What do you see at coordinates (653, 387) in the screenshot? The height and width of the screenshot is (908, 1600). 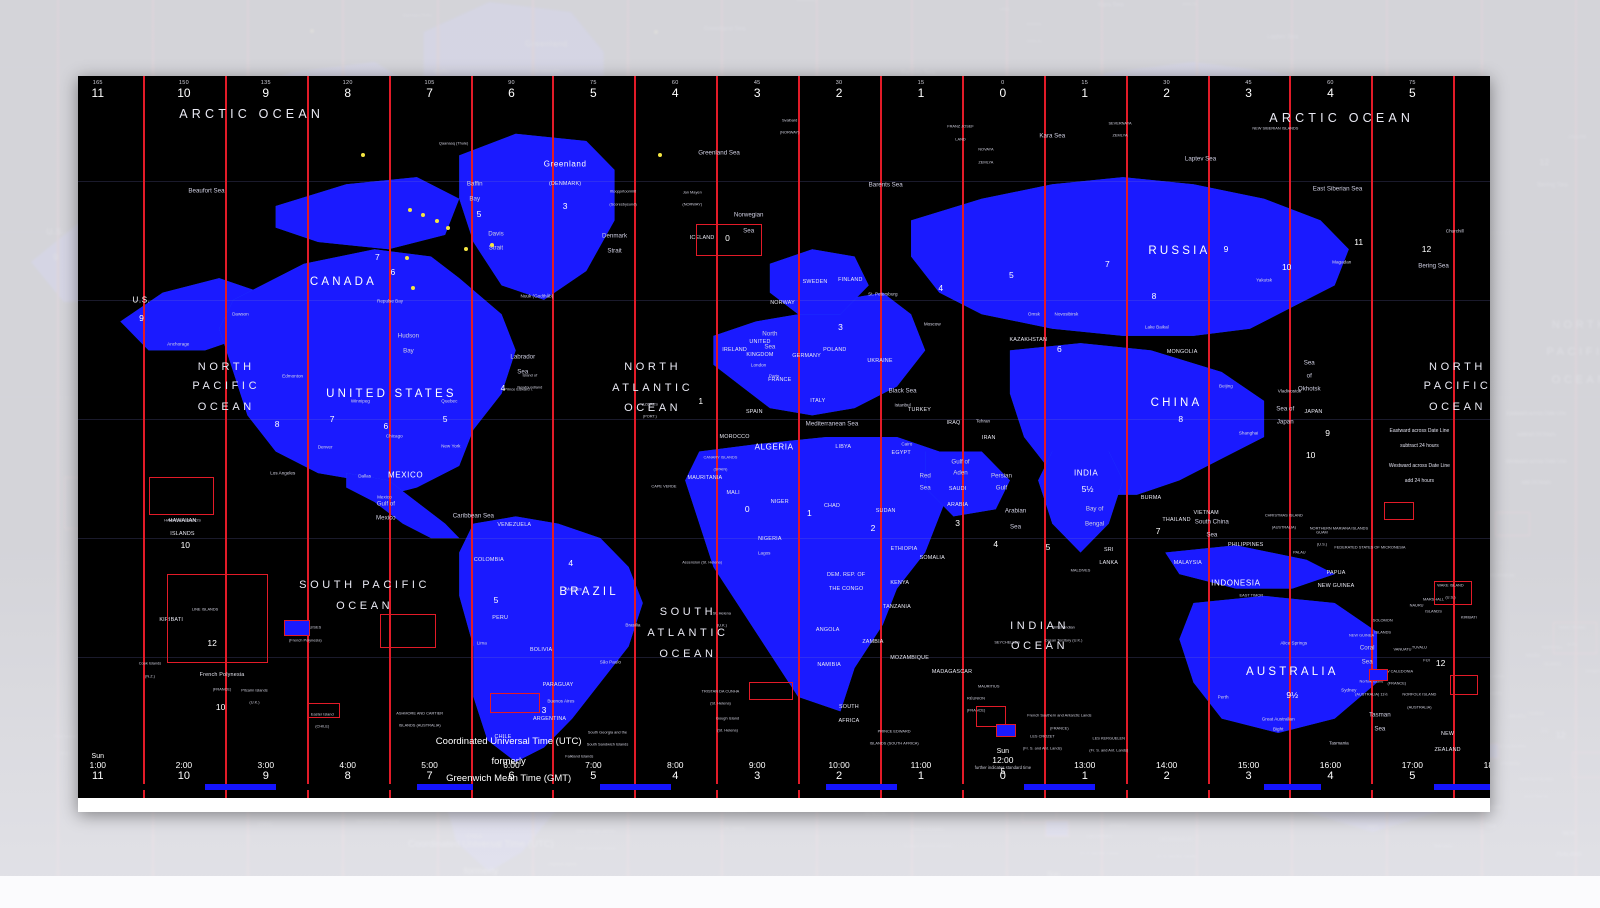 I see `ocean-label: ATLANTIC` at bounding box center [653, 387].